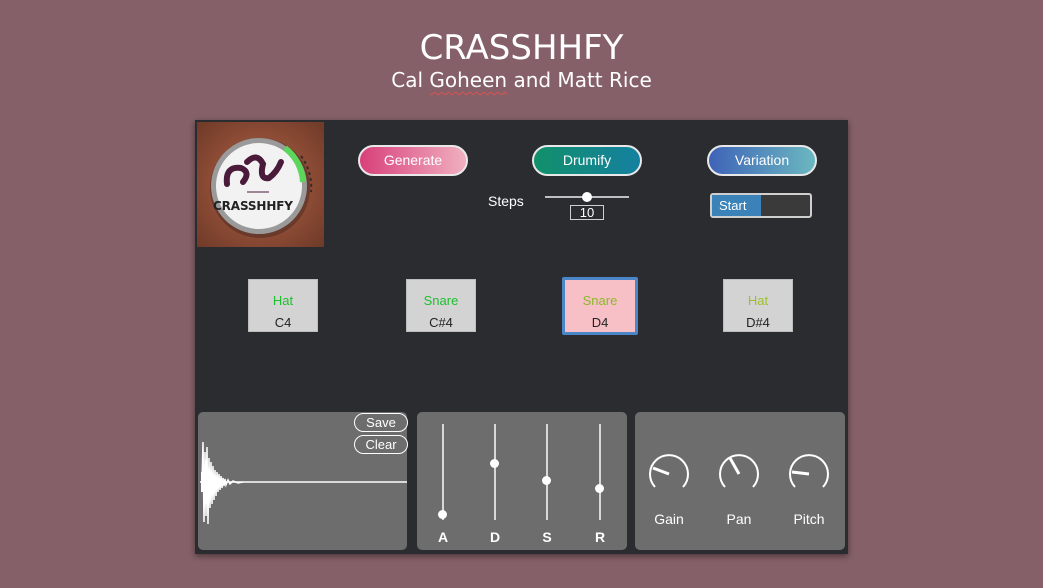 The height and width of the screenshot is (588, 1043). Describe the element at coordinates (495, 472) in the screenshot. I see `decay-fader-track` at that location.